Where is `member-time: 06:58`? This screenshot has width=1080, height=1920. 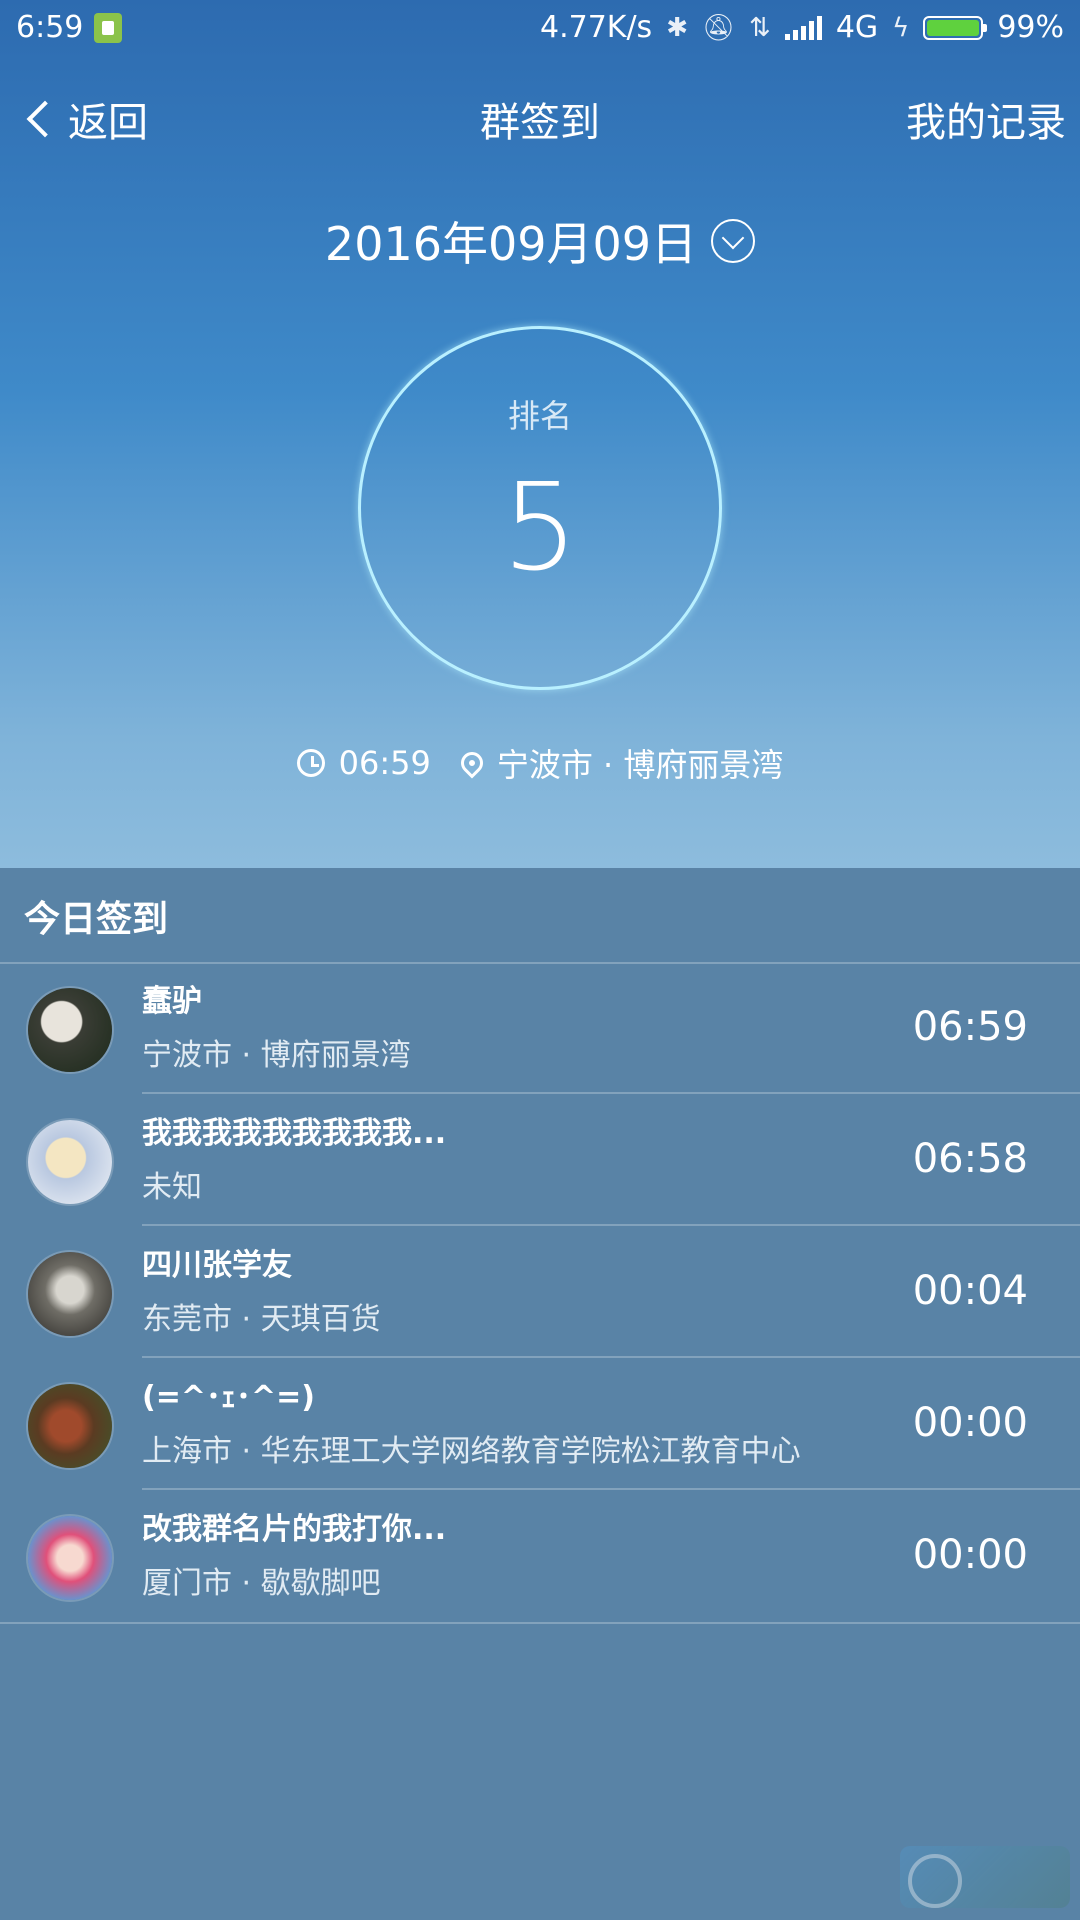
member-time: 06:58 is located at coordinates (970, 1159).